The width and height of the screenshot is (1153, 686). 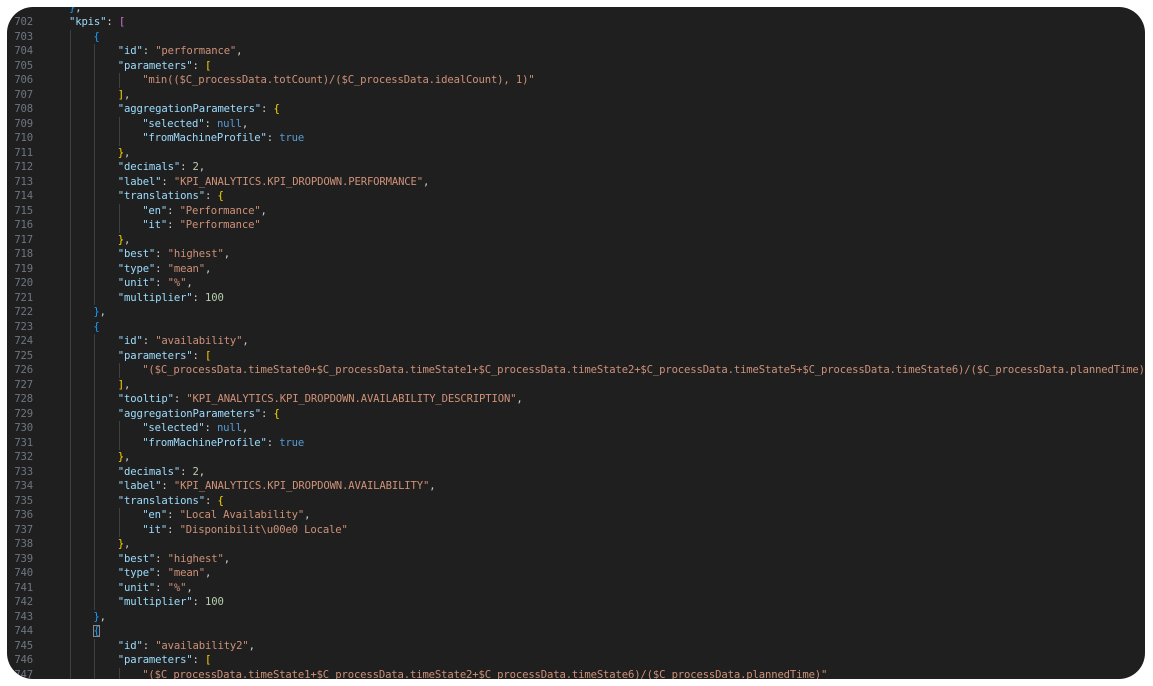 What do you see at coordinates (23, 65) in the screenshot?
I see `line-number: 705` at bounding box center [23, 65].